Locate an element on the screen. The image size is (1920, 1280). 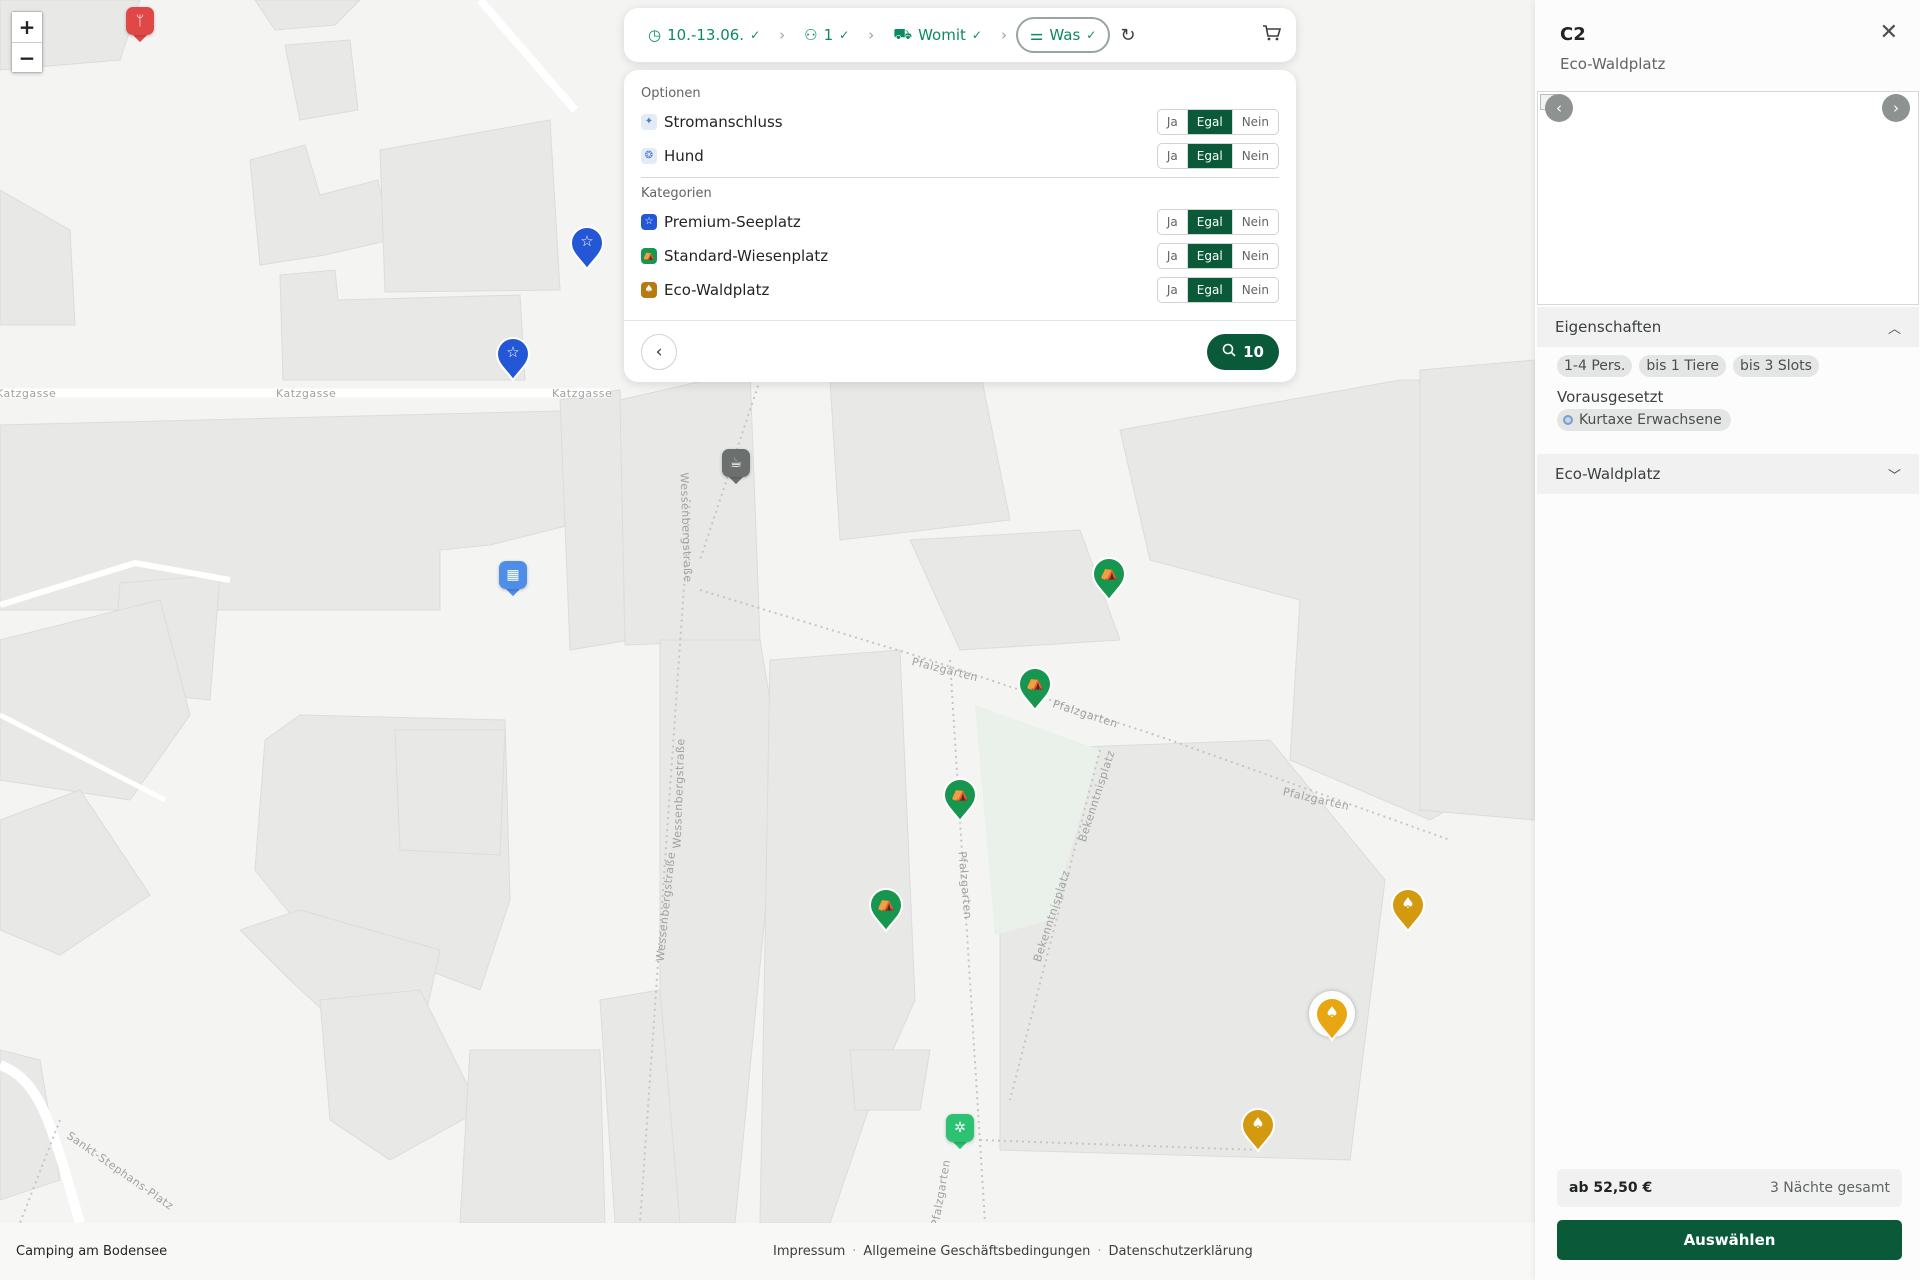
required-title: Vorausgesetzt is located at coordinates (1610, 397).